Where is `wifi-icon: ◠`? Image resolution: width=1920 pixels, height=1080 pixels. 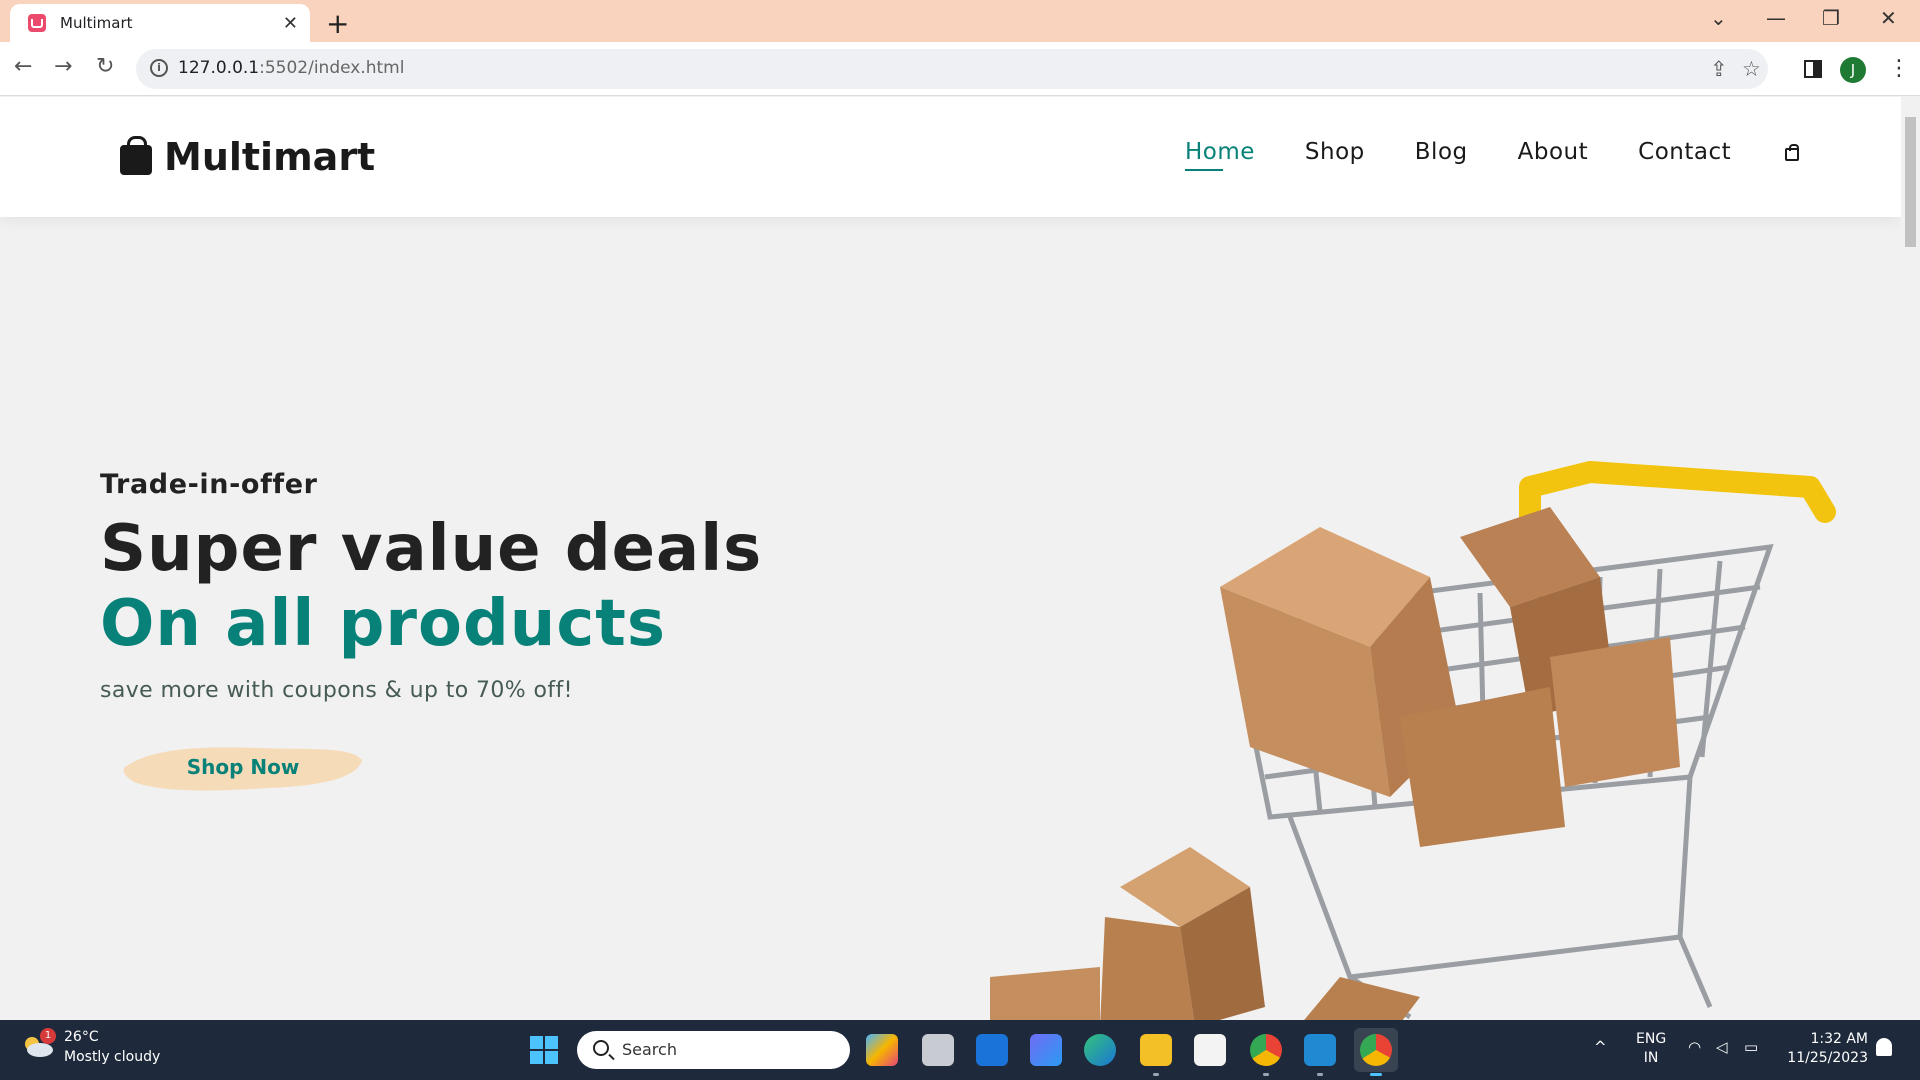 wifi-icon: ◠ is located at coordinates (1694, 1047).